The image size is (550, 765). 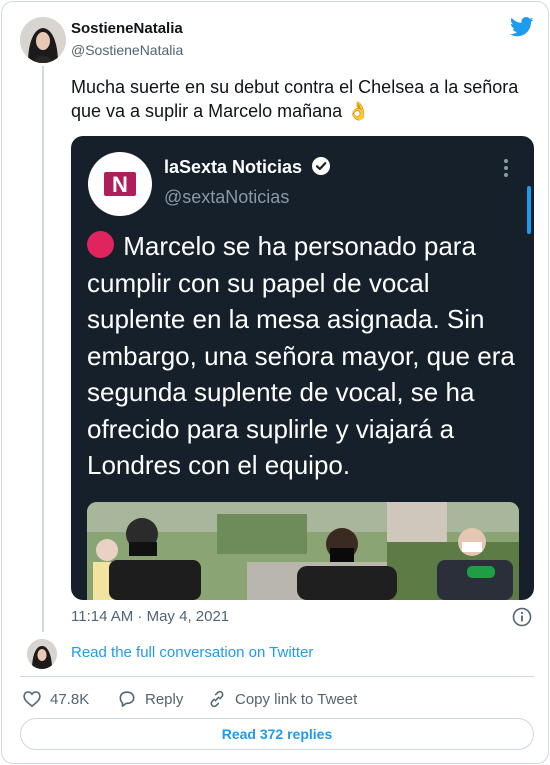 I want to click on logo-letter: N, so click(x=120, y=184).